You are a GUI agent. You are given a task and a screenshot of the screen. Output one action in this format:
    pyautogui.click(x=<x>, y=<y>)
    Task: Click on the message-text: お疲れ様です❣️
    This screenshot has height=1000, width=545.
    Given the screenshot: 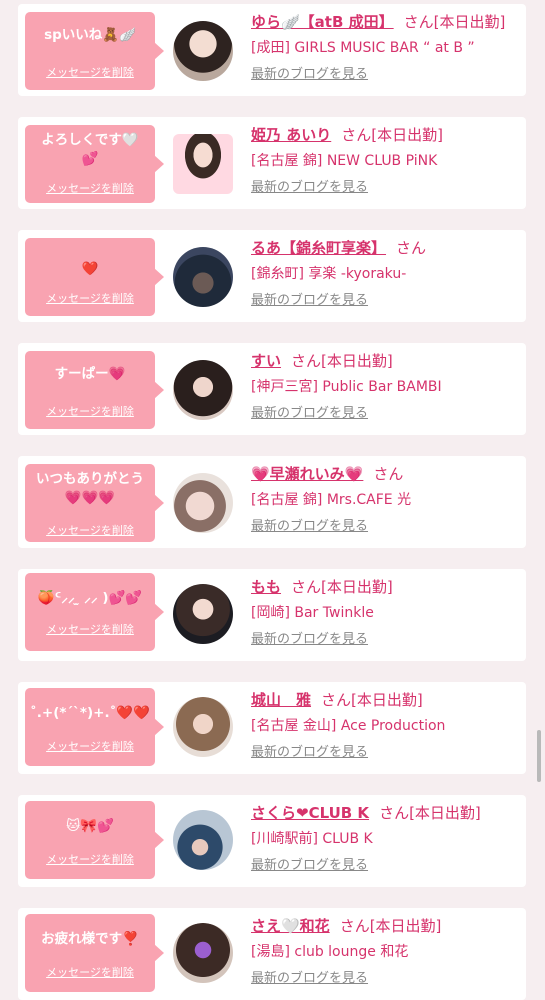 What is the action you would take?
    pyautogui.click(x=90, y=939)
    